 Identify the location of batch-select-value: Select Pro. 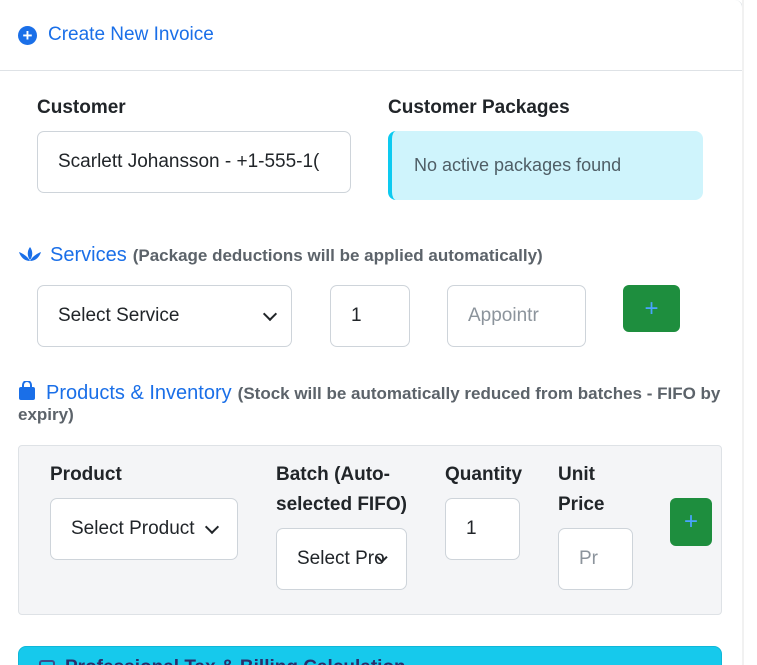
(341, 558).